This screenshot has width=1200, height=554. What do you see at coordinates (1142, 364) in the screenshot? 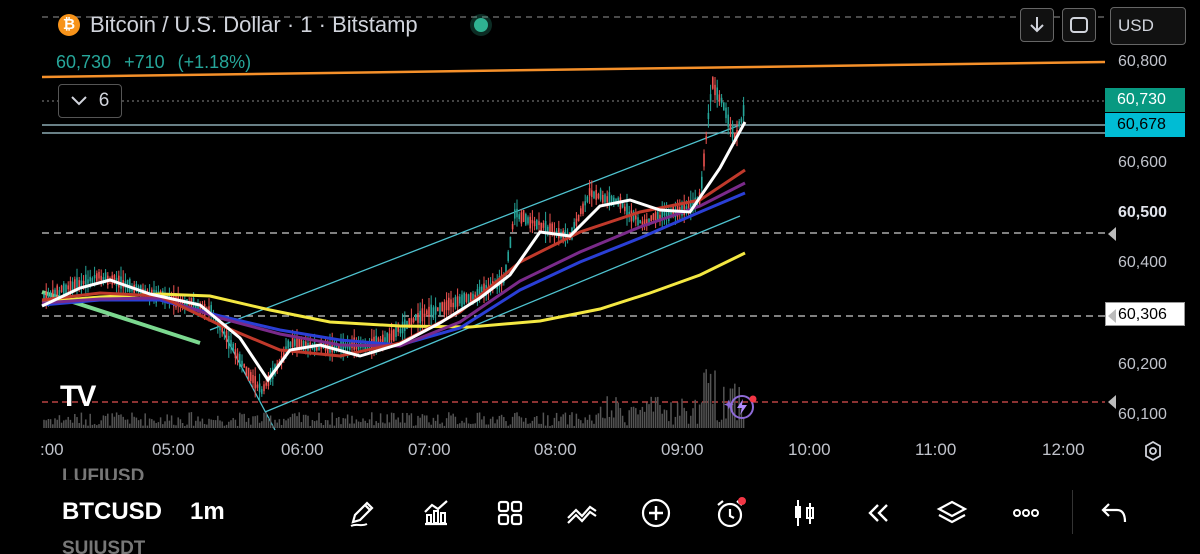
I see `price-axis-label: 60,200` at bounding box center [1142, 364].